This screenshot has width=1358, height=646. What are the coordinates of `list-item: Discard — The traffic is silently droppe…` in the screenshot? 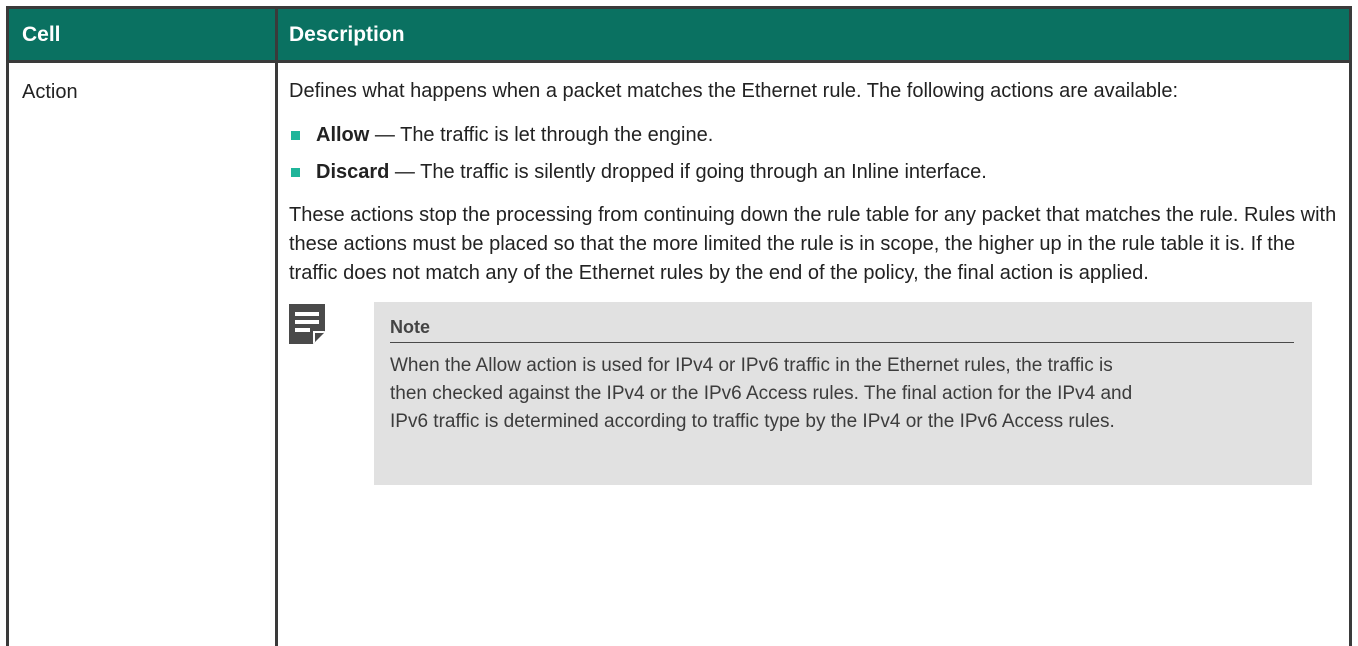 It's located at (814, 172).